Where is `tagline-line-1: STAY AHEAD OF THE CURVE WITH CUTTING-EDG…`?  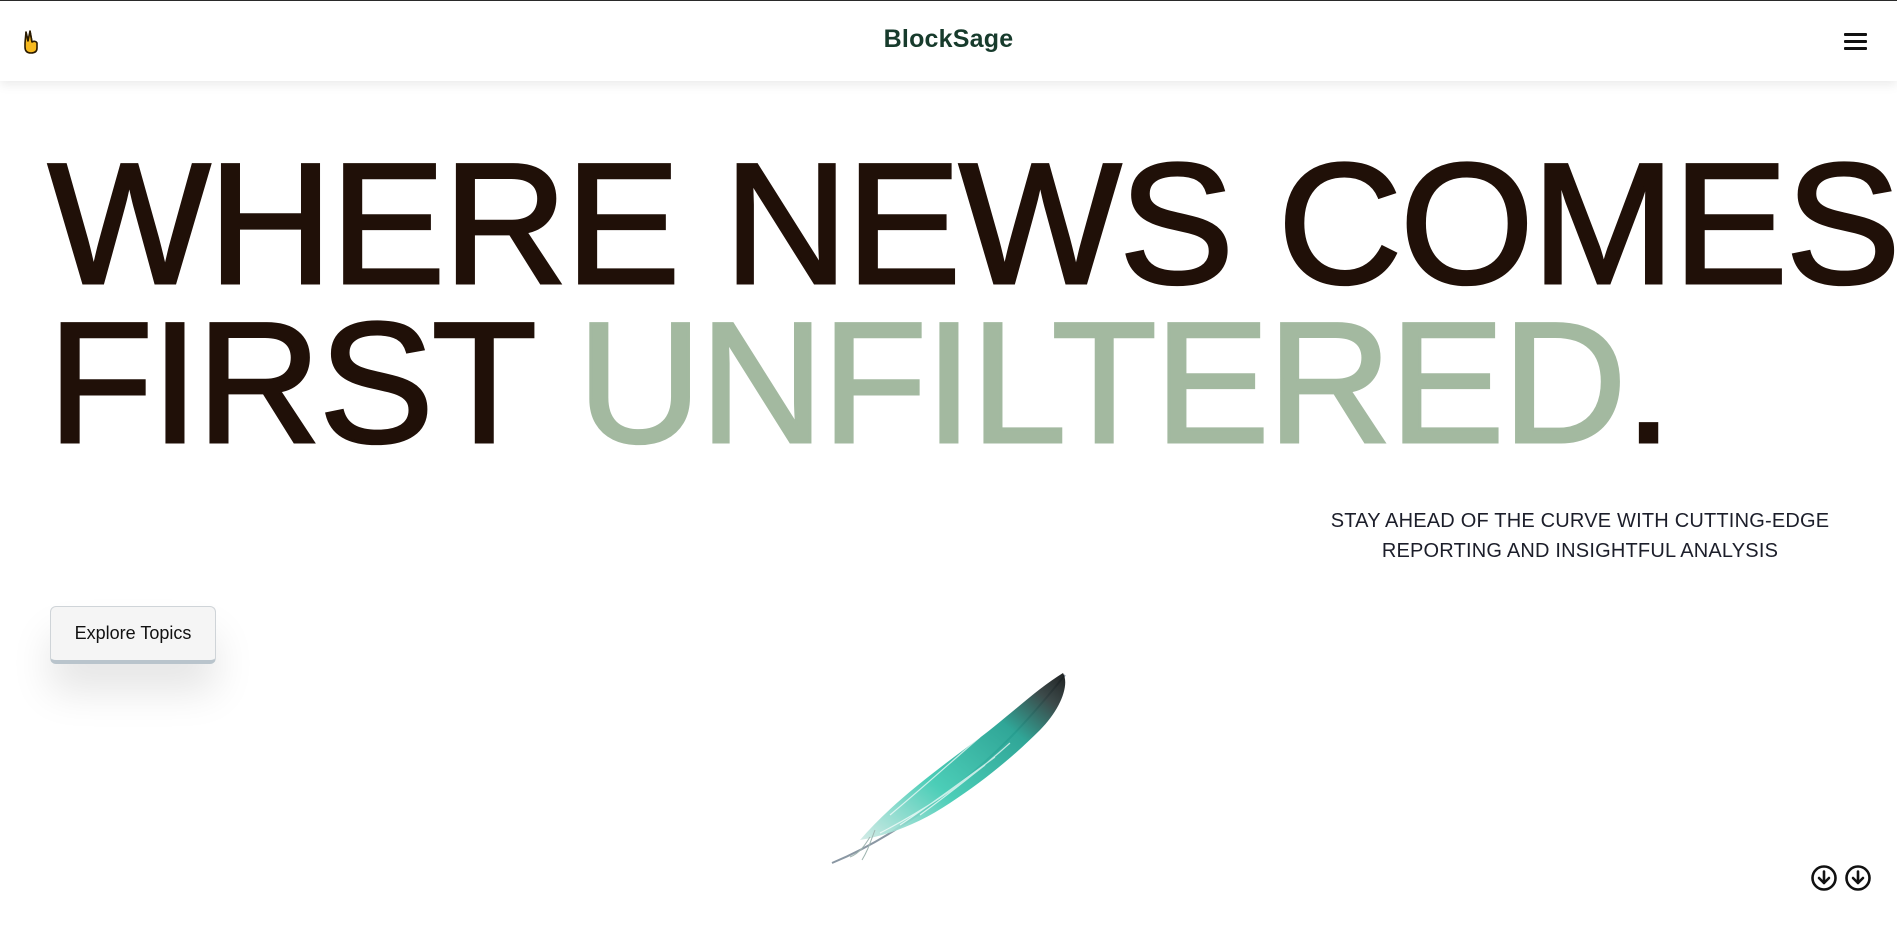 tagline-line-1: STAY AHEAD OF THE CURVE WITH CUTTING-EDG… is located at coordinates (1580, 521).